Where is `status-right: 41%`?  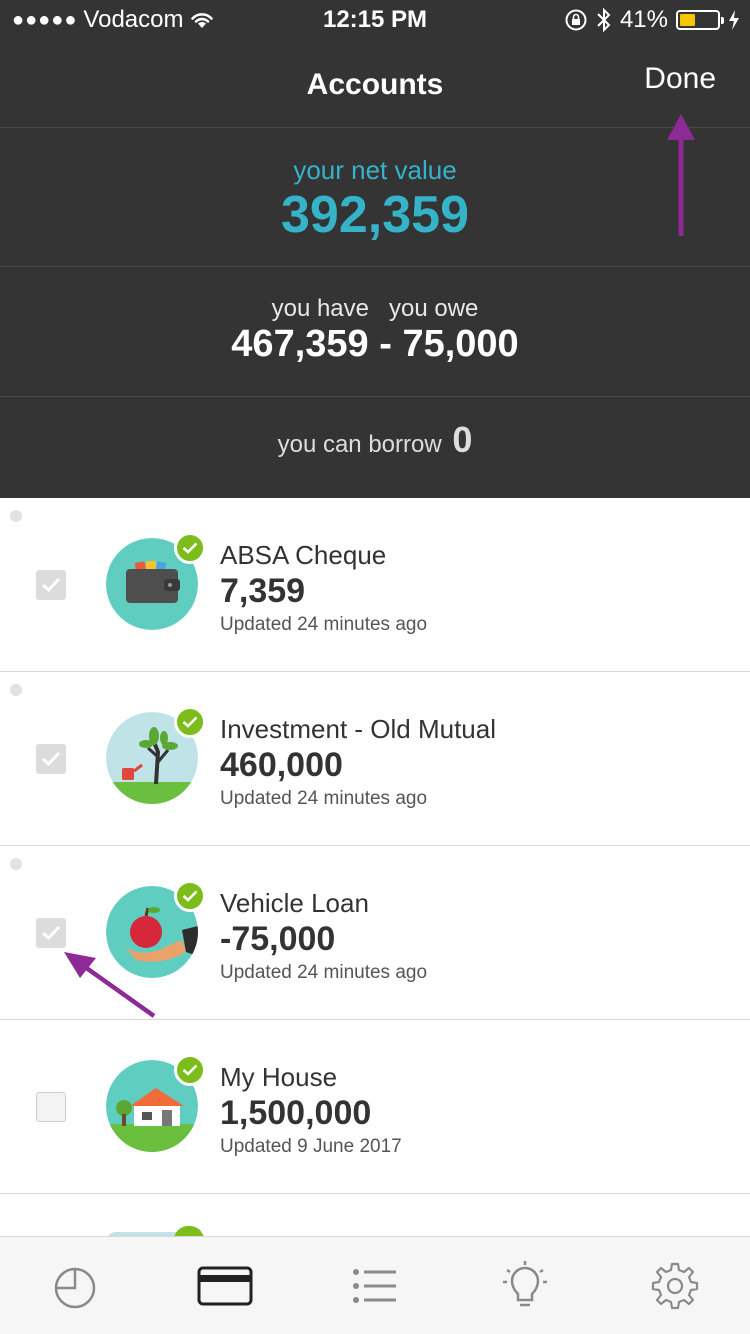
status-right: 41% is located at coordinates (652, 20).